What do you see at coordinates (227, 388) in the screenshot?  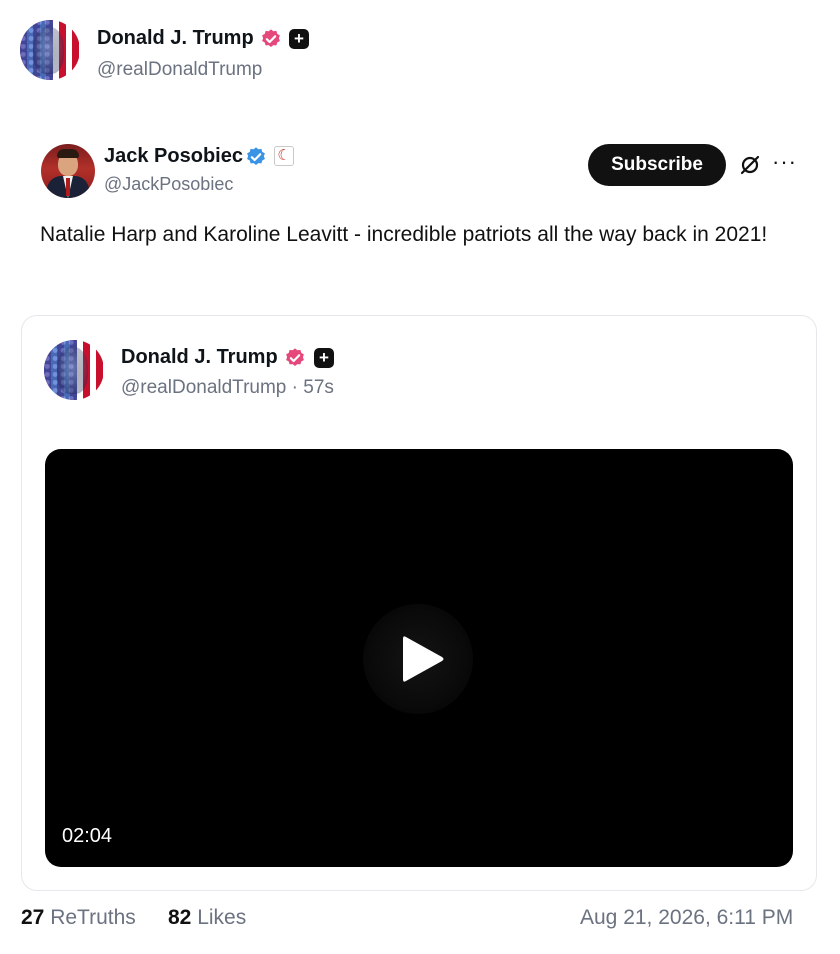 I see `quoted-author-handle: @realDonaldTrump · 57s` at bounding box center [227, 388].